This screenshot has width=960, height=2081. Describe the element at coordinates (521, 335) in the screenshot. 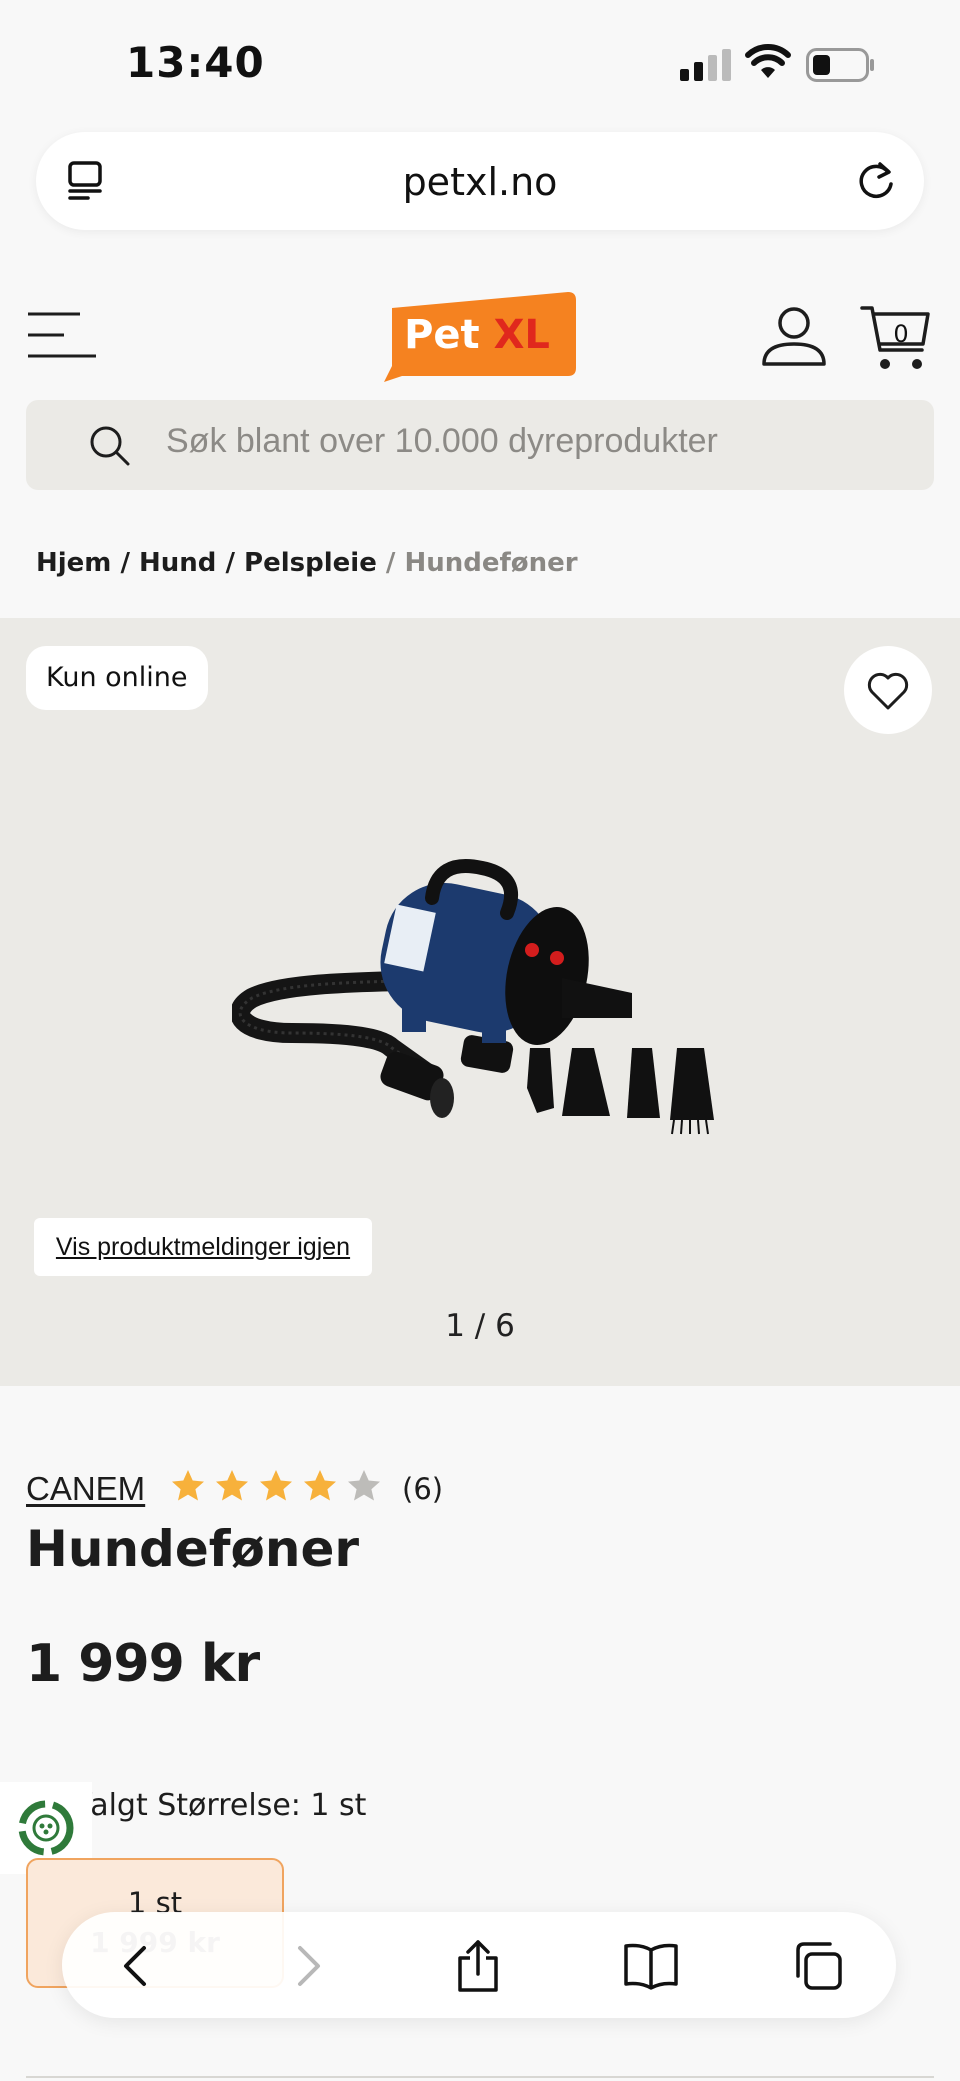

I see `logo-xl: XL` at that location.